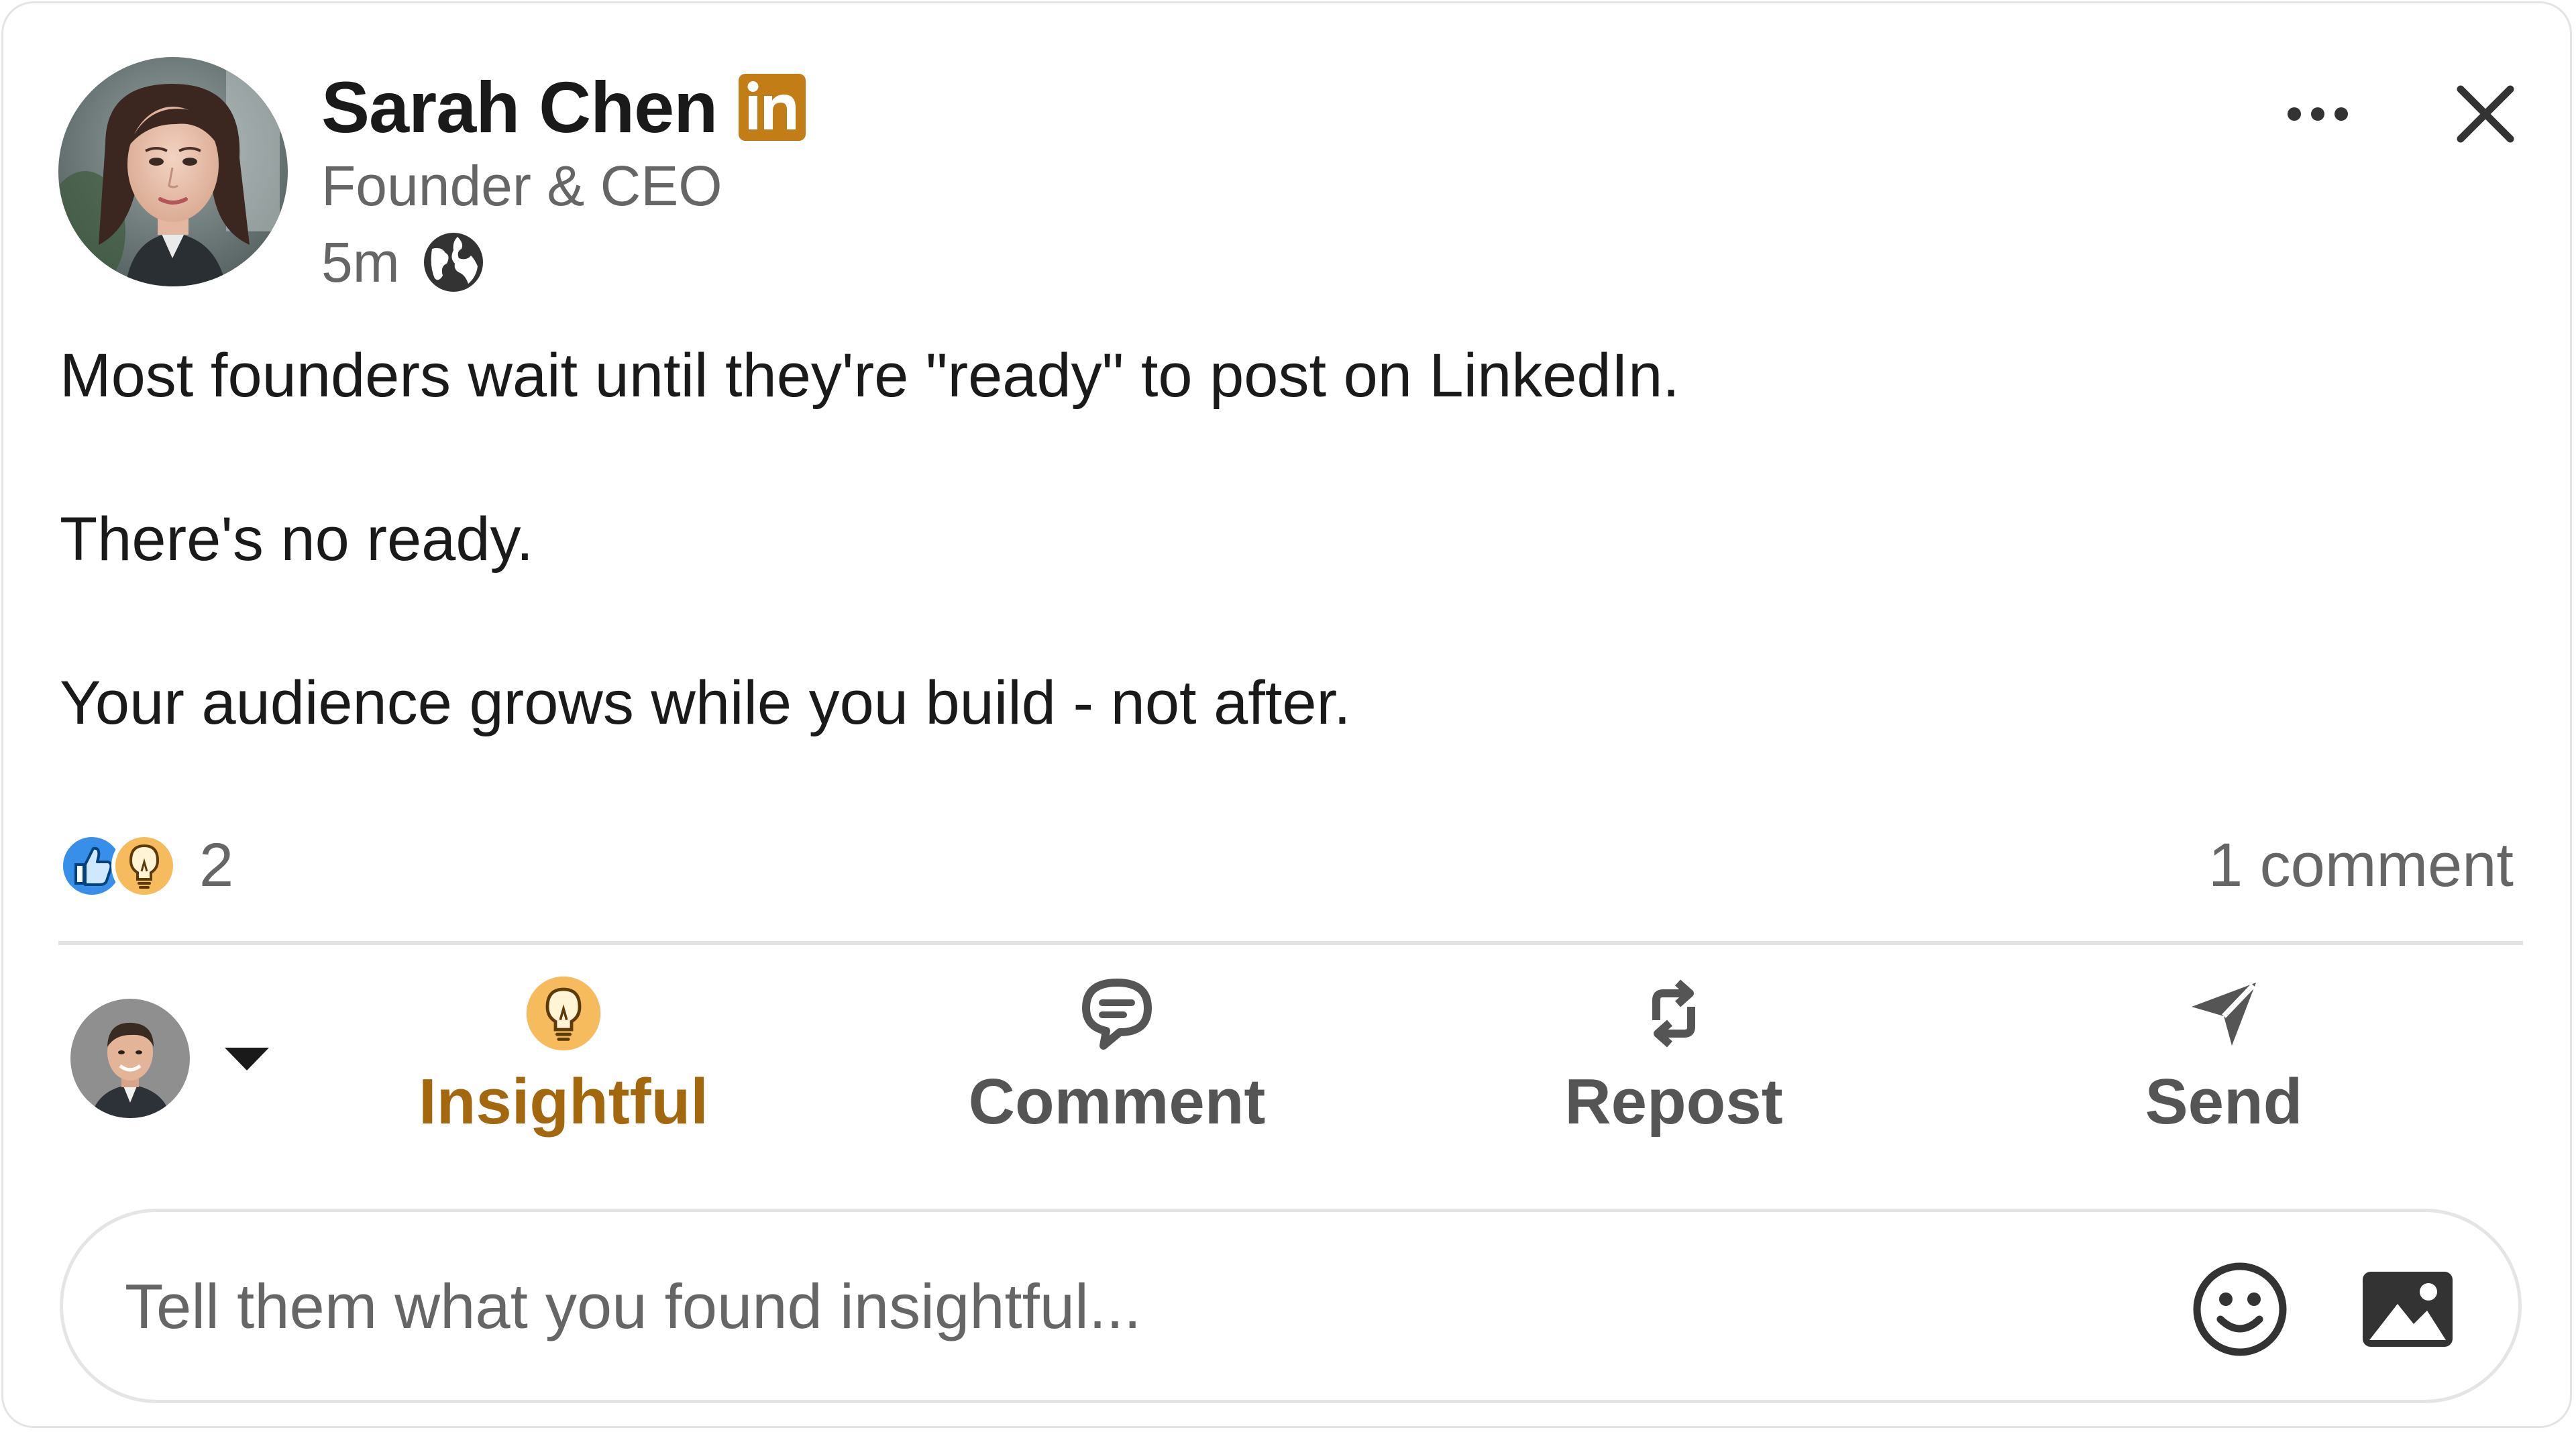 Image resolution: width=2576 pixels, height=1432 pixels. I want to click on image-icon, so click(2407, 1309).